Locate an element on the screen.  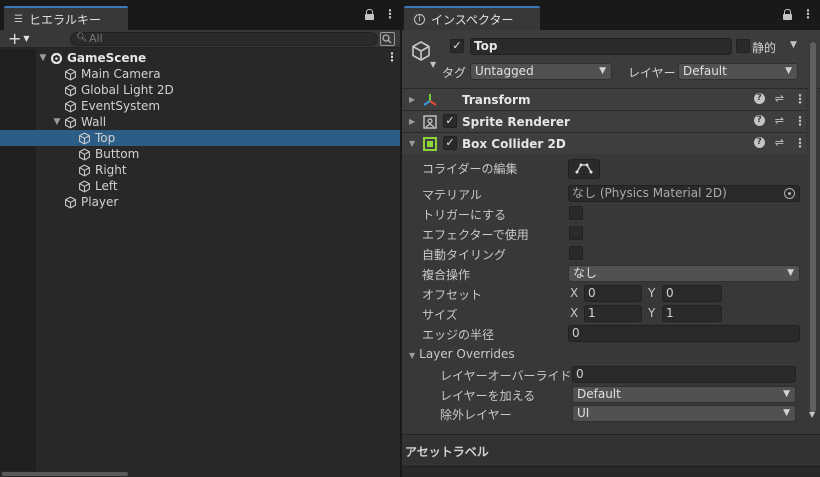
hierarchy-item: Left is located at coordinates (200, 186).